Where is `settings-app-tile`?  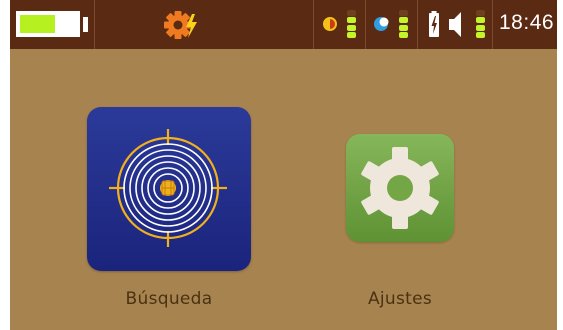 settings-app-tile is located at coordinates (400, 188).